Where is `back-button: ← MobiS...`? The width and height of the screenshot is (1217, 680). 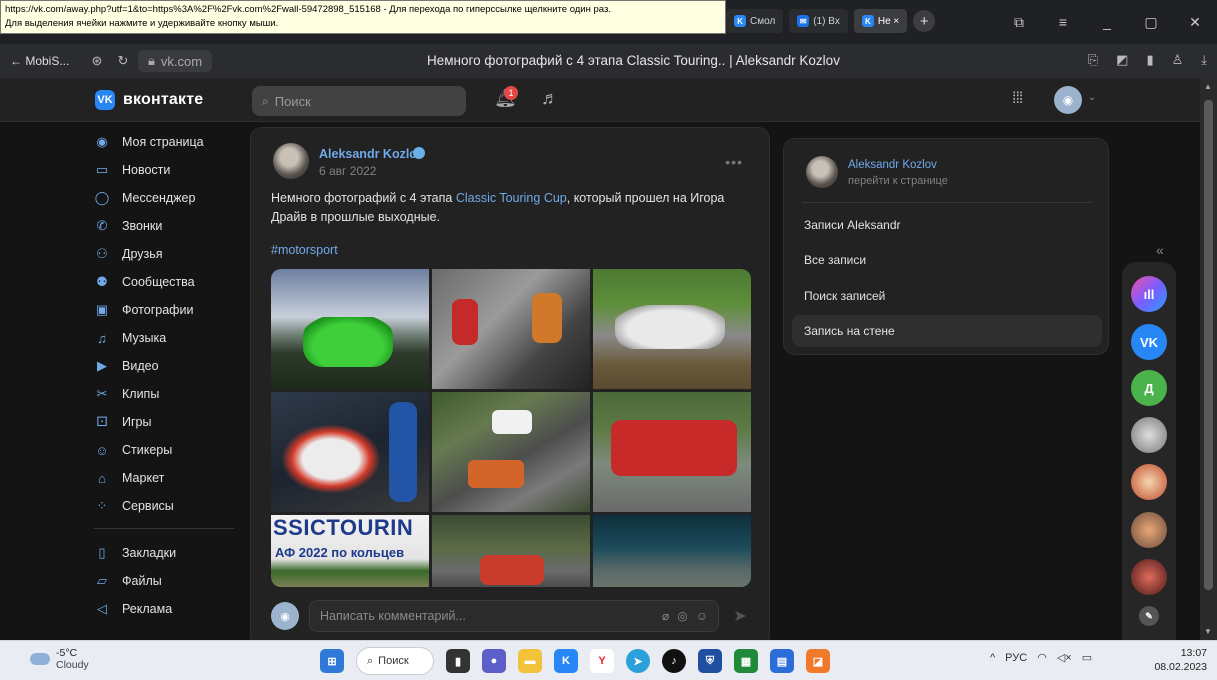
back-button: ← MobiS... is located at coordinates (47, 61).